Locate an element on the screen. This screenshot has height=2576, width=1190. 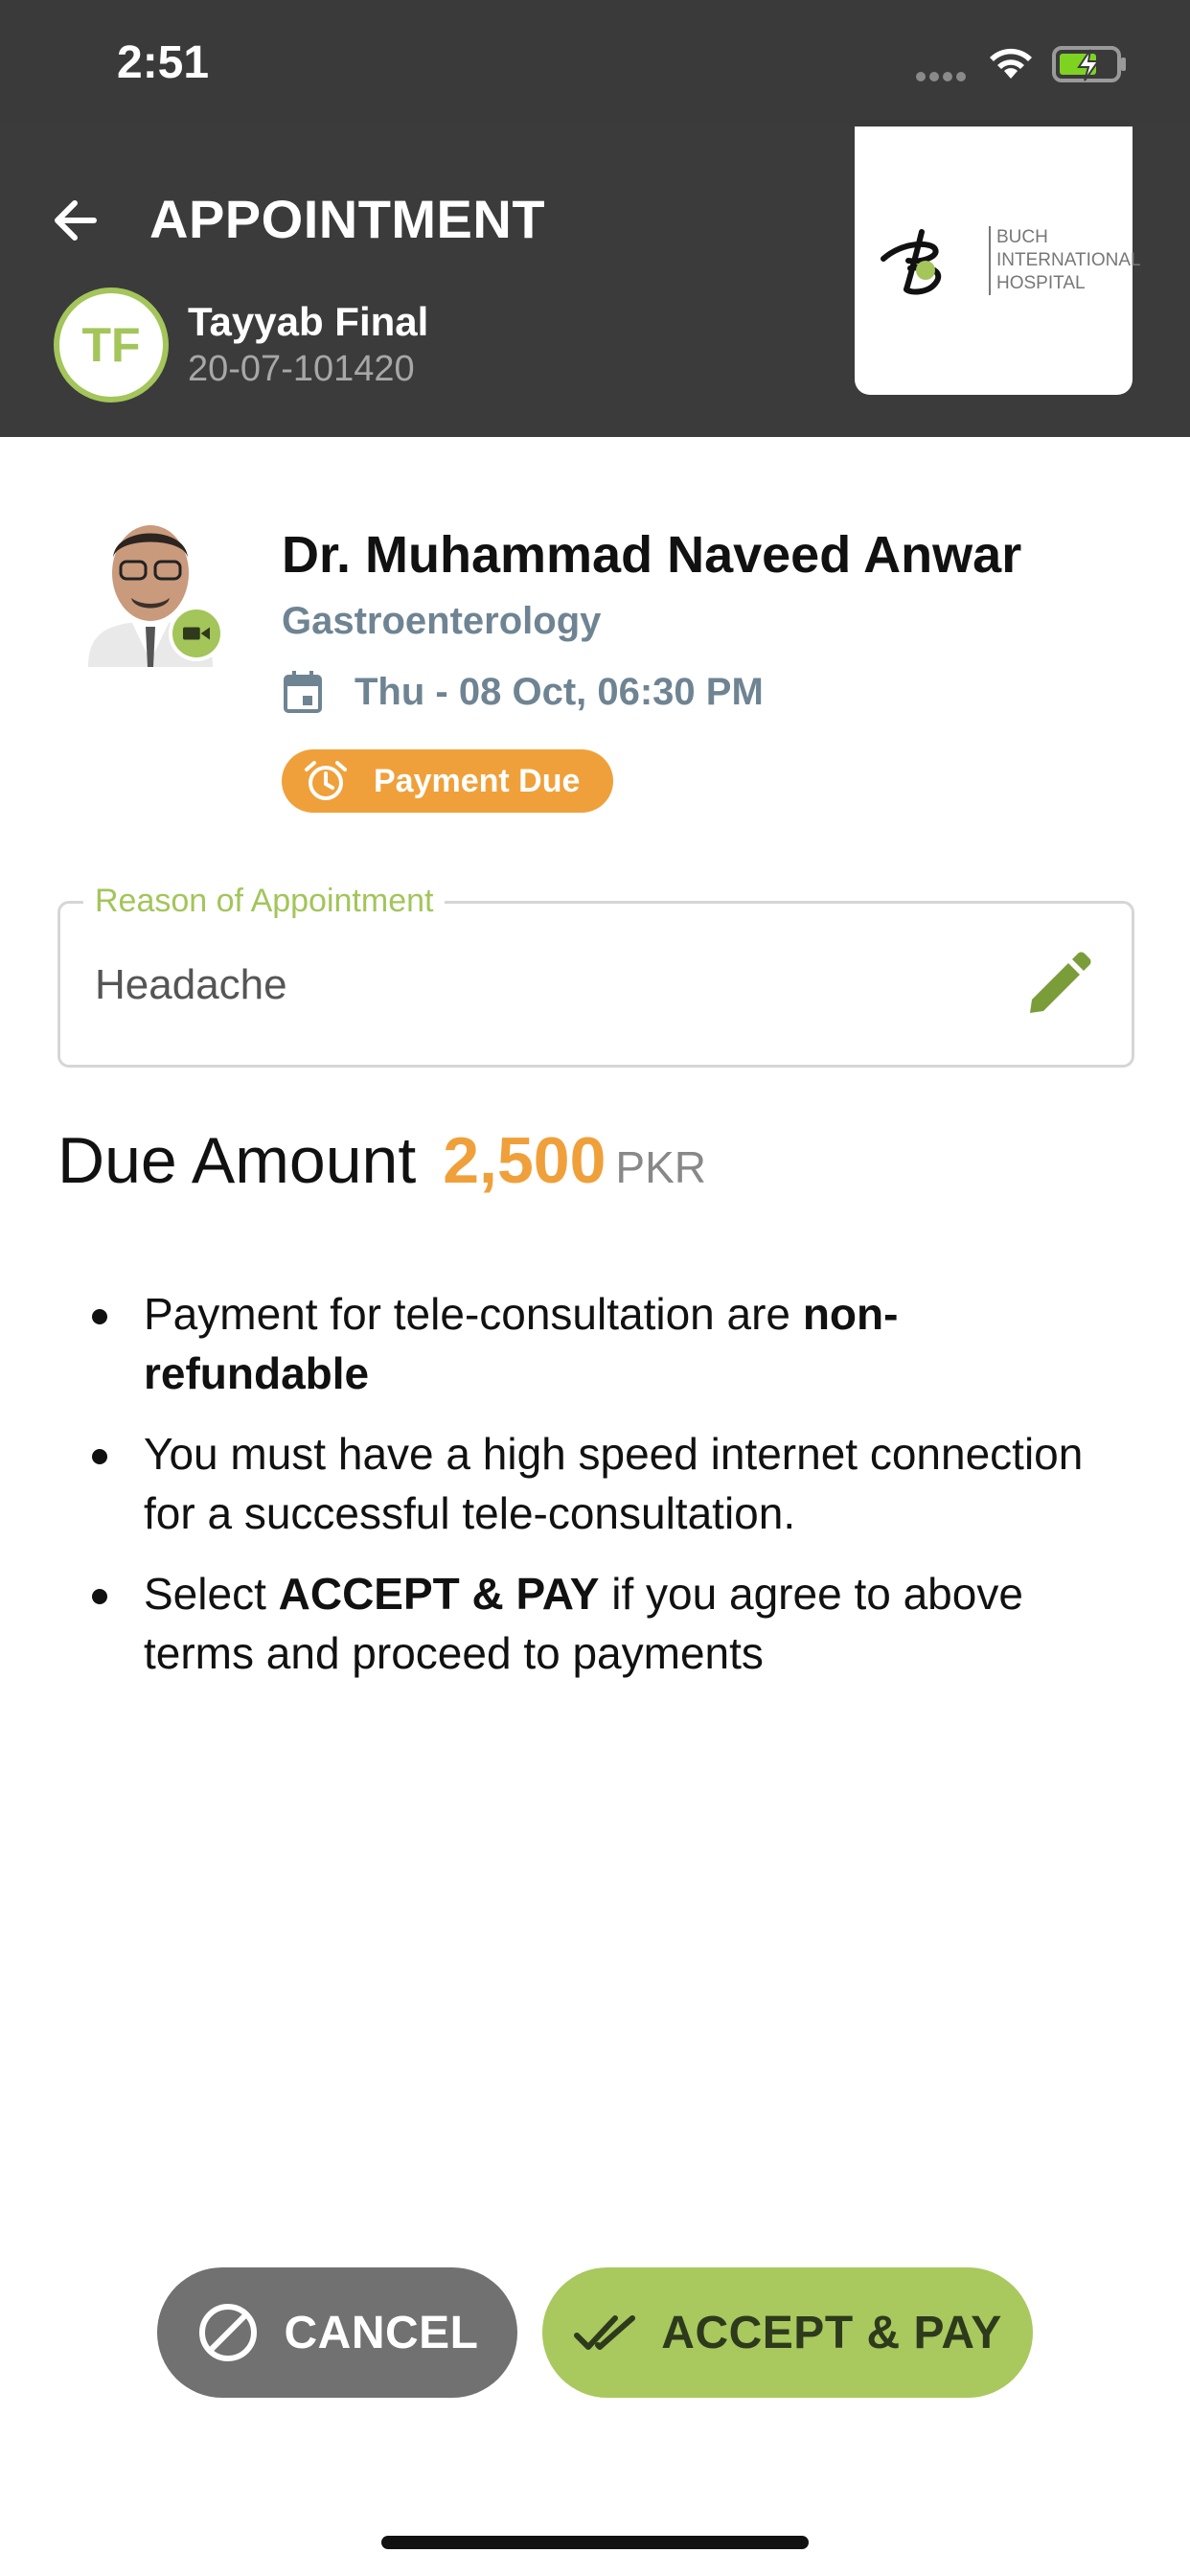
due-amount-row: Due Amount 2,500 PKR is located at coordinates (382, 1161).